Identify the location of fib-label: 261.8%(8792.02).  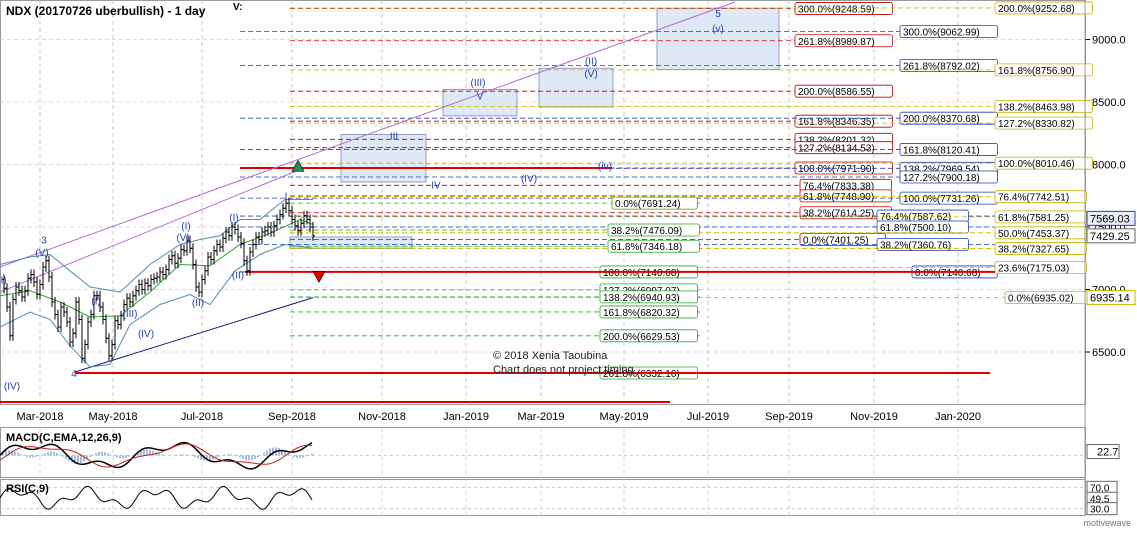
(941, 66).